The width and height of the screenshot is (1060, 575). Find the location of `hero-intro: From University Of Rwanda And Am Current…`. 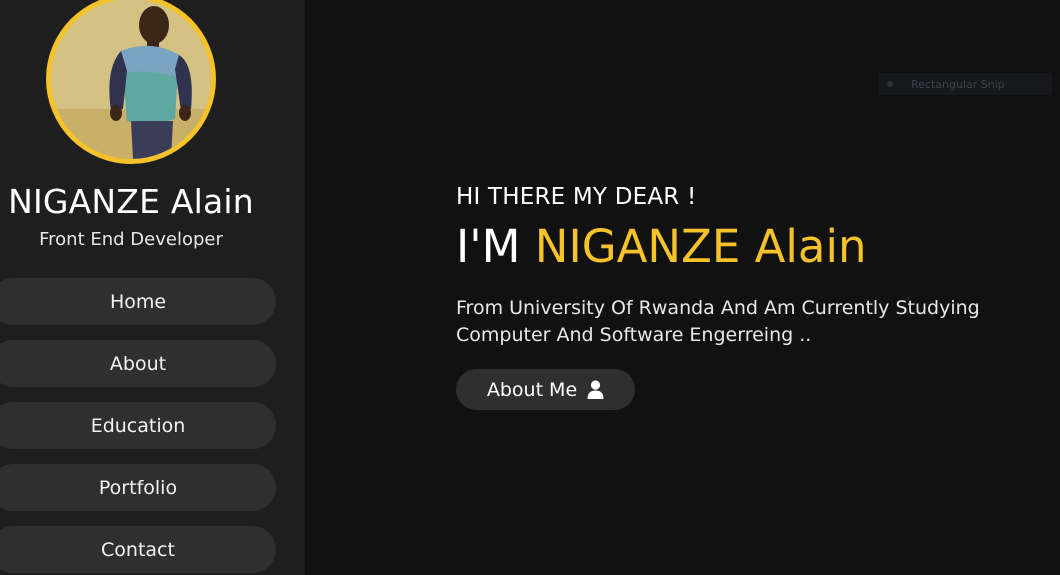

hero-intro: From University Of Rwanda And Am Current… is located at coordinates (718, 321).